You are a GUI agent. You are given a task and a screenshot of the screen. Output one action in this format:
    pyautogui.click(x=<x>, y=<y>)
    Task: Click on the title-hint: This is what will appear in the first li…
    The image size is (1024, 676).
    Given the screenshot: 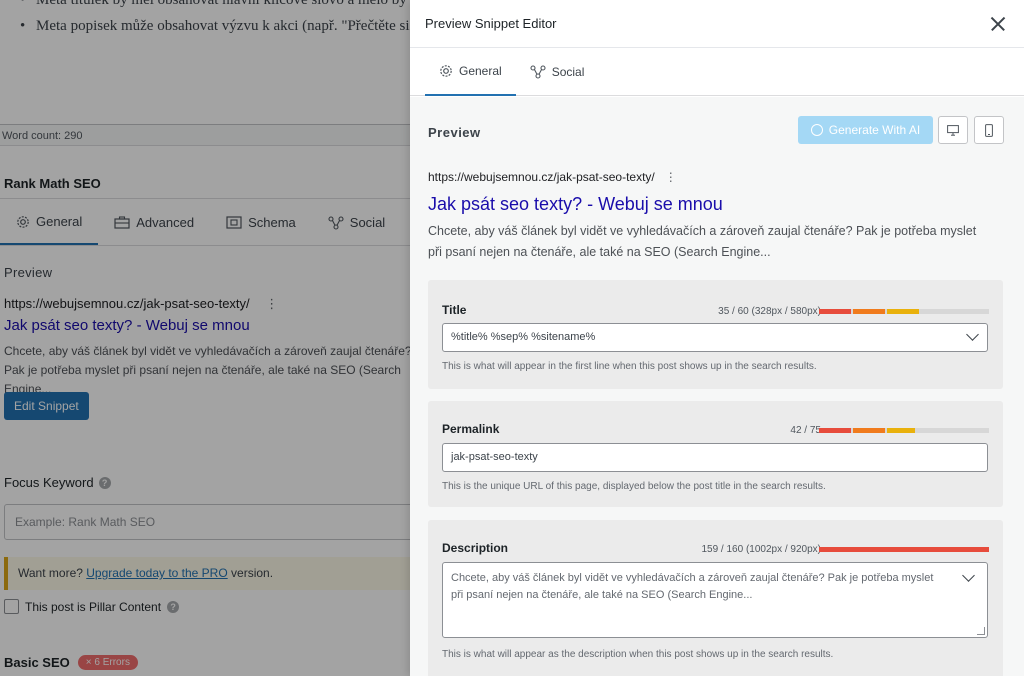 What is the action you would take?
    pyautogui.click(x=629, y=366)
    